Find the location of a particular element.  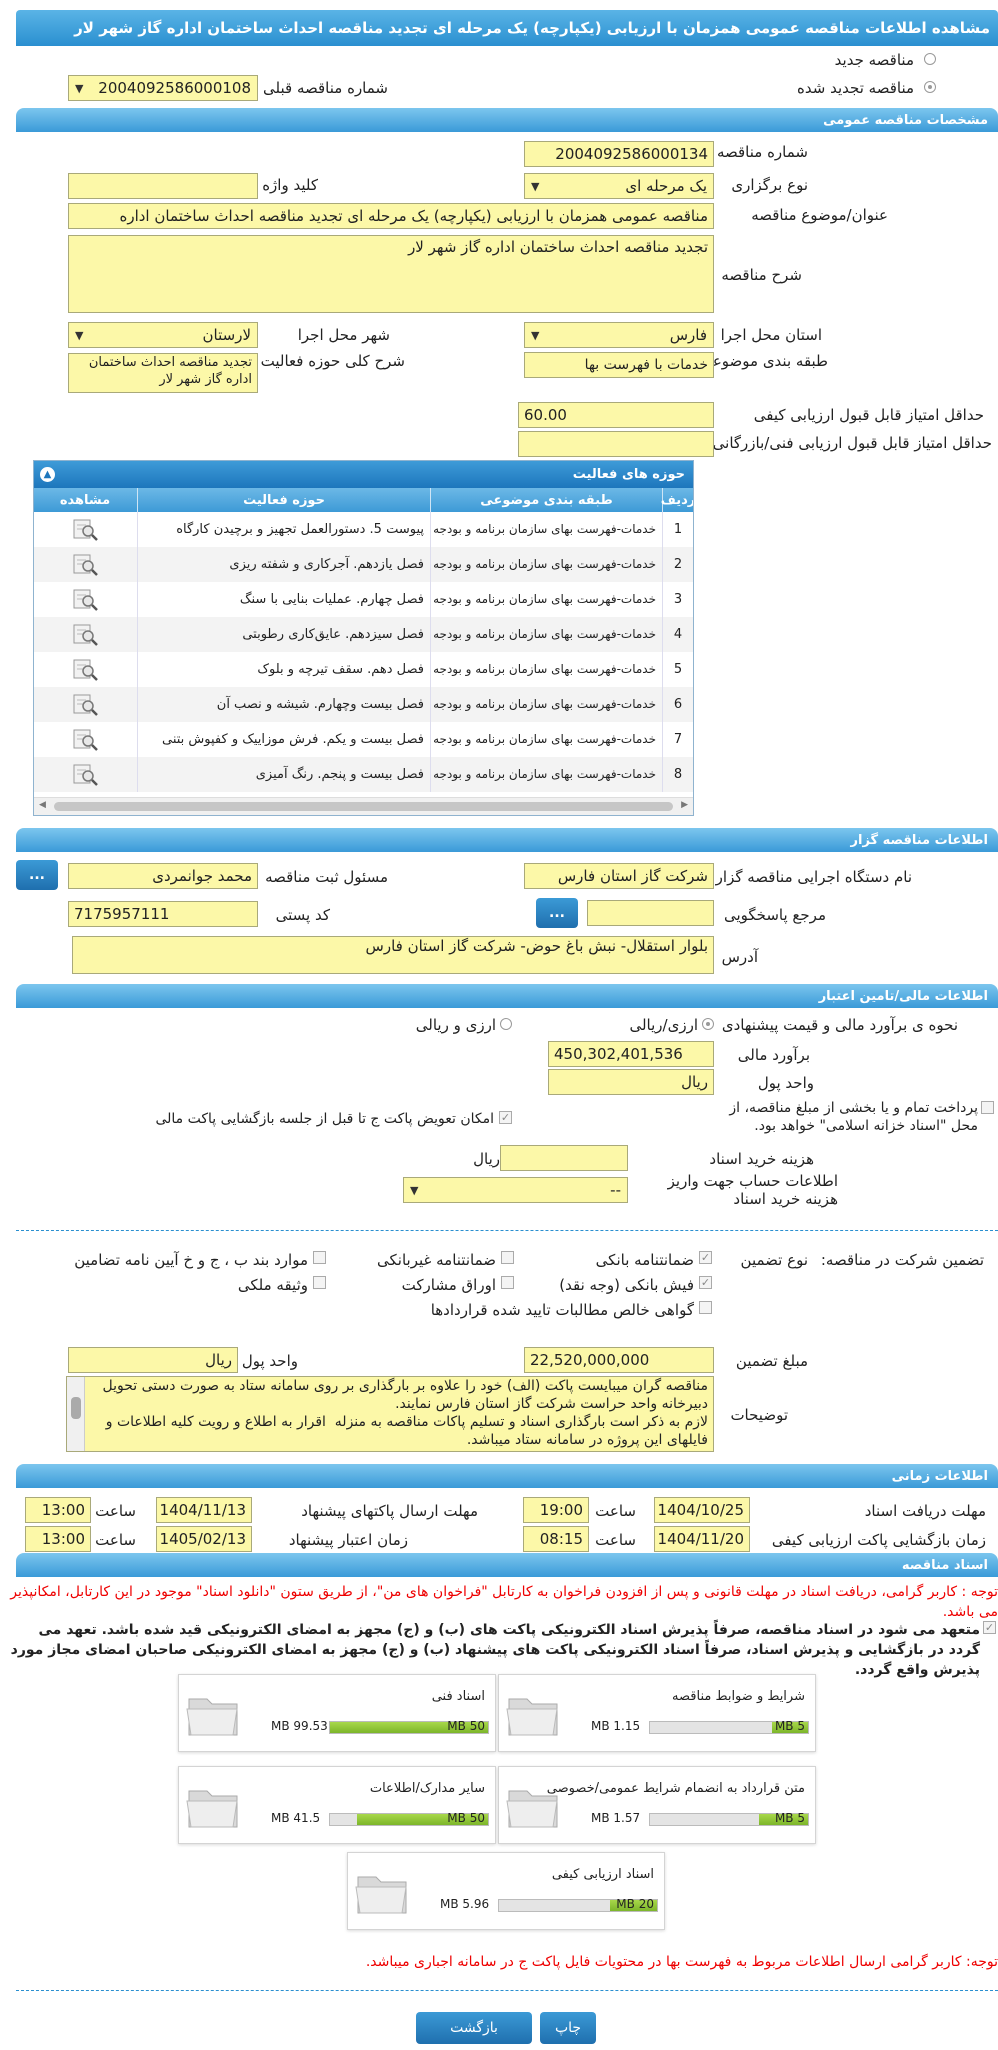

postal-label: کد پستی is located at coordinates (302, 915).